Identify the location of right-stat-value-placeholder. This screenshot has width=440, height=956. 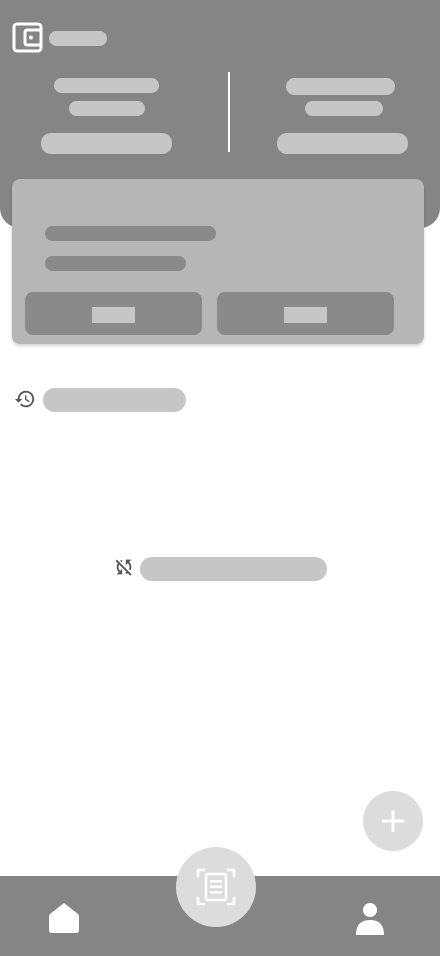
(342, 143).